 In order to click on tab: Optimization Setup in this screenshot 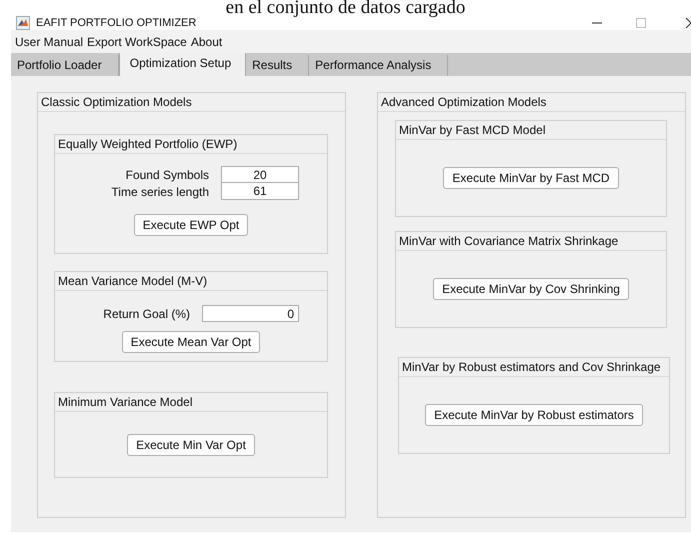, I will do `click(182, 64)`.